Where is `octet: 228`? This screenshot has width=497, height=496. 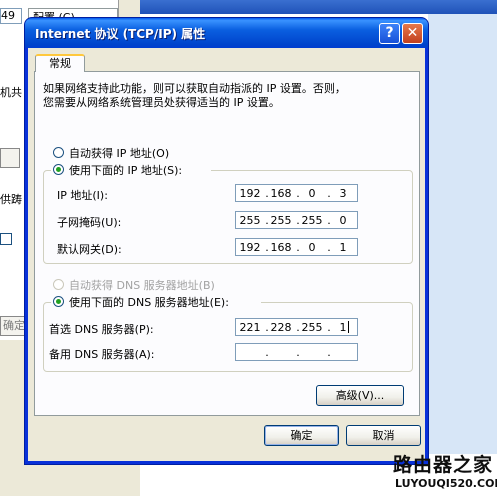 octet: 228 is located at coordinates (281, 327).